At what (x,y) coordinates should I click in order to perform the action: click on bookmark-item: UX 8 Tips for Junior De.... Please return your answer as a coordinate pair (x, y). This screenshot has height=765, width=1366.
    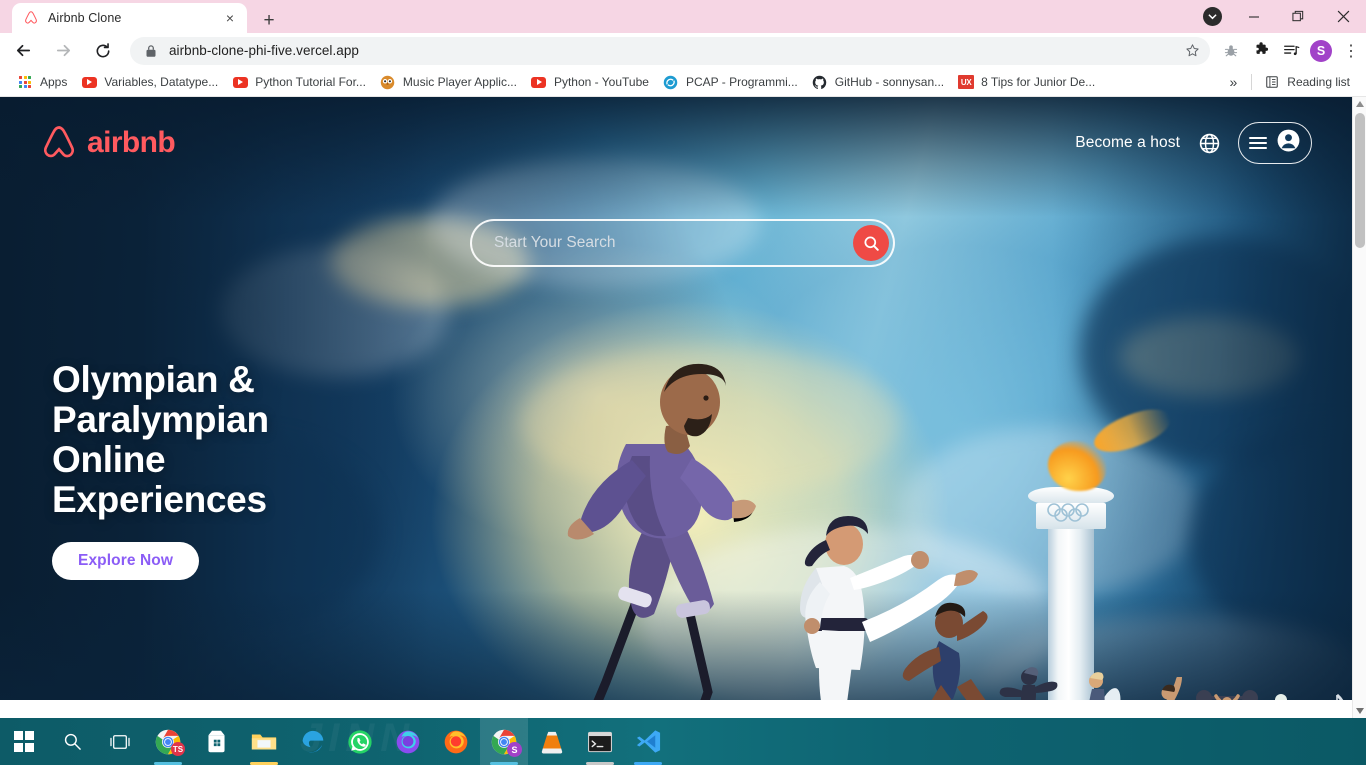
    Looking at the image, I should click on (1026, 82).